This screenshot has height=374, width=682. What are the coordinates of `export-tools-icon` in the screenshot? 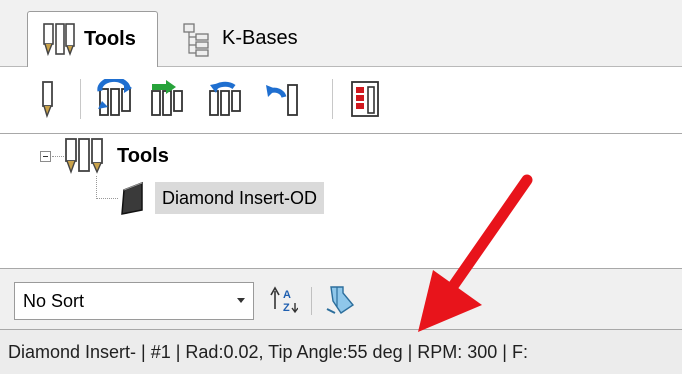 It's located at (225, 98).